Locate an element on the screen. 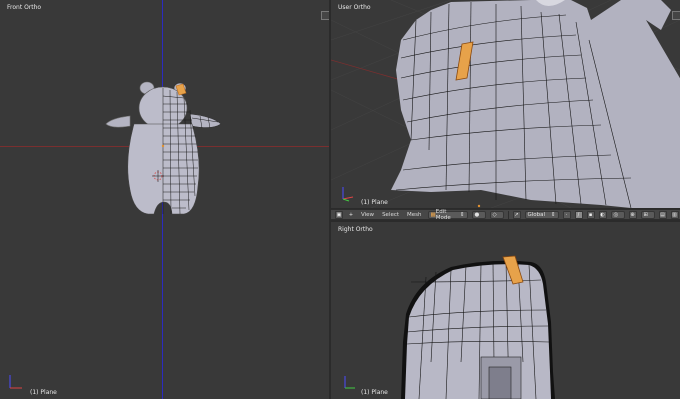 This screenshot has height=399, width=680. viewport-label-user: User Ortho is located at coordinates (354, 7).